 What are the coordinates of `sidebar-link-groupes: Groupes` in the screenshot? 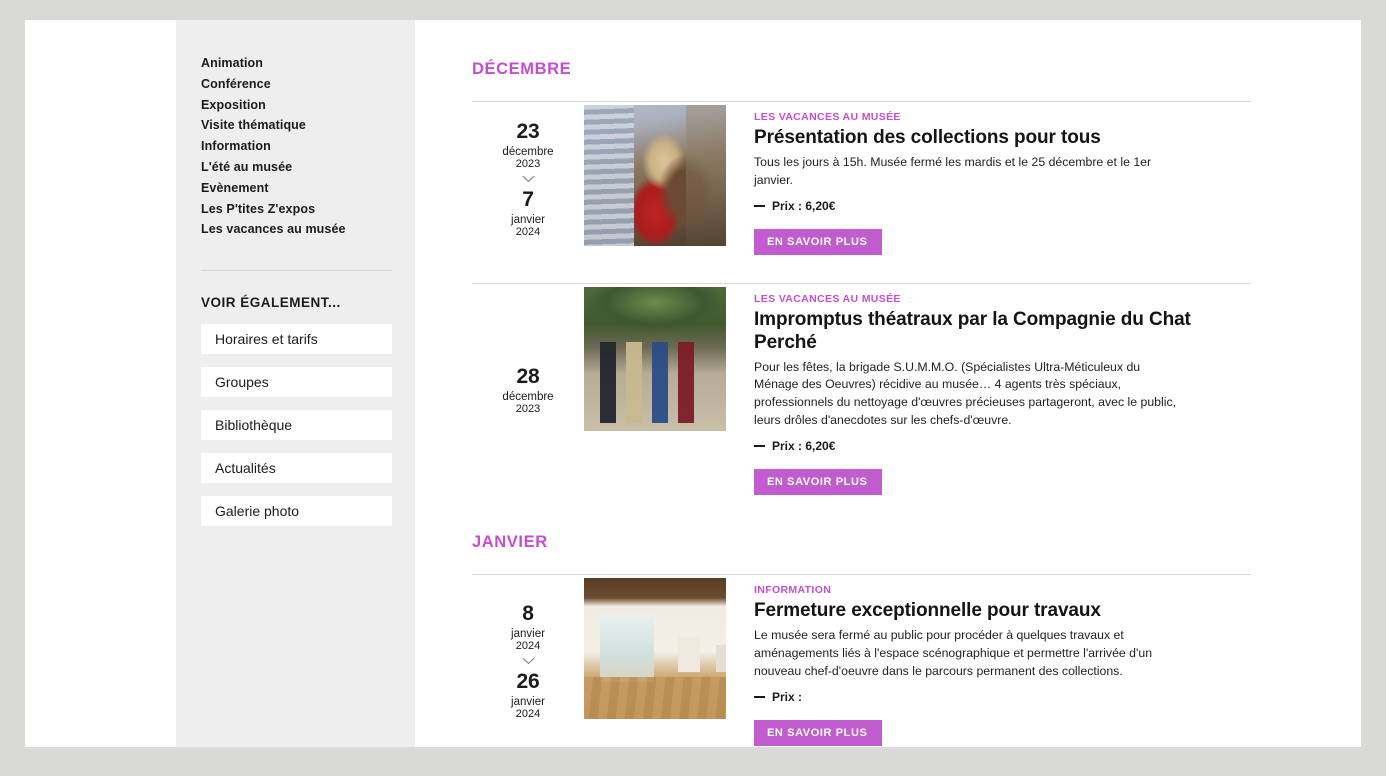 It's located at (296, 382).